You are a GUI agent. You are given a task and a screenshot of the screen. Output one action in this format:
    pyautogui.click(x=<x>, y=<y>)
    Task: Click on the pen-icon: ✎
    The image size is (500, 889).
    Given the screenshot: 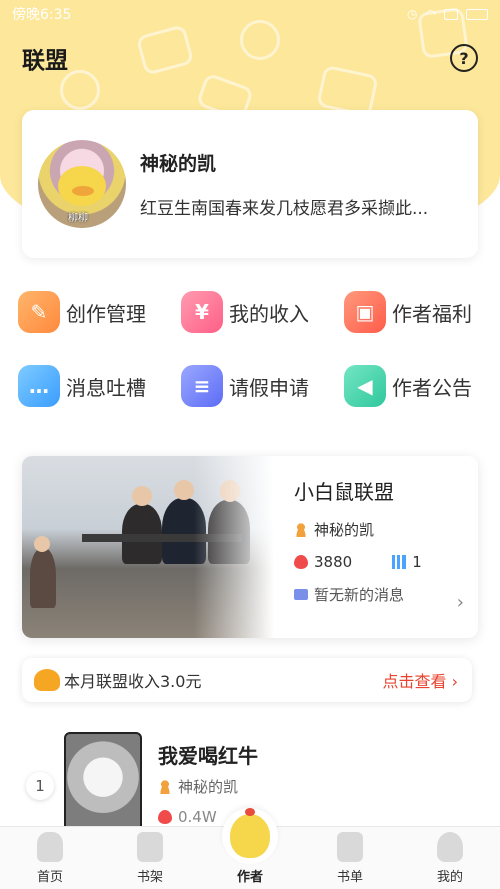 What is the action you would take?
    pyautogui.click(x=39, y=312)
    